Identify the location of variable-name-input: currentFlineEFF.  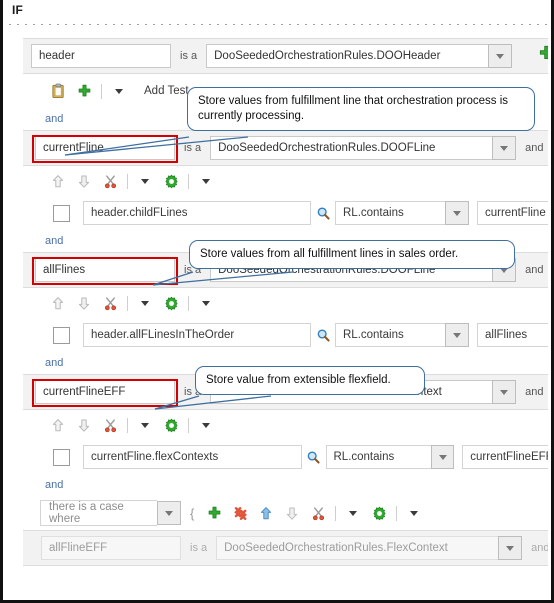
(105, 392).